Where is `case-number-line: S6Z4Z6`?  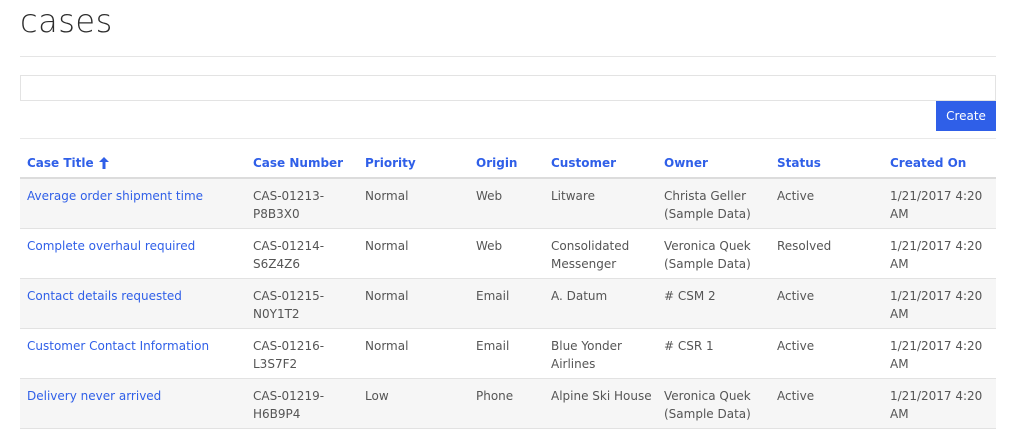 case-number-line: S6Z4Z6 is located at coordinates (276, 264).